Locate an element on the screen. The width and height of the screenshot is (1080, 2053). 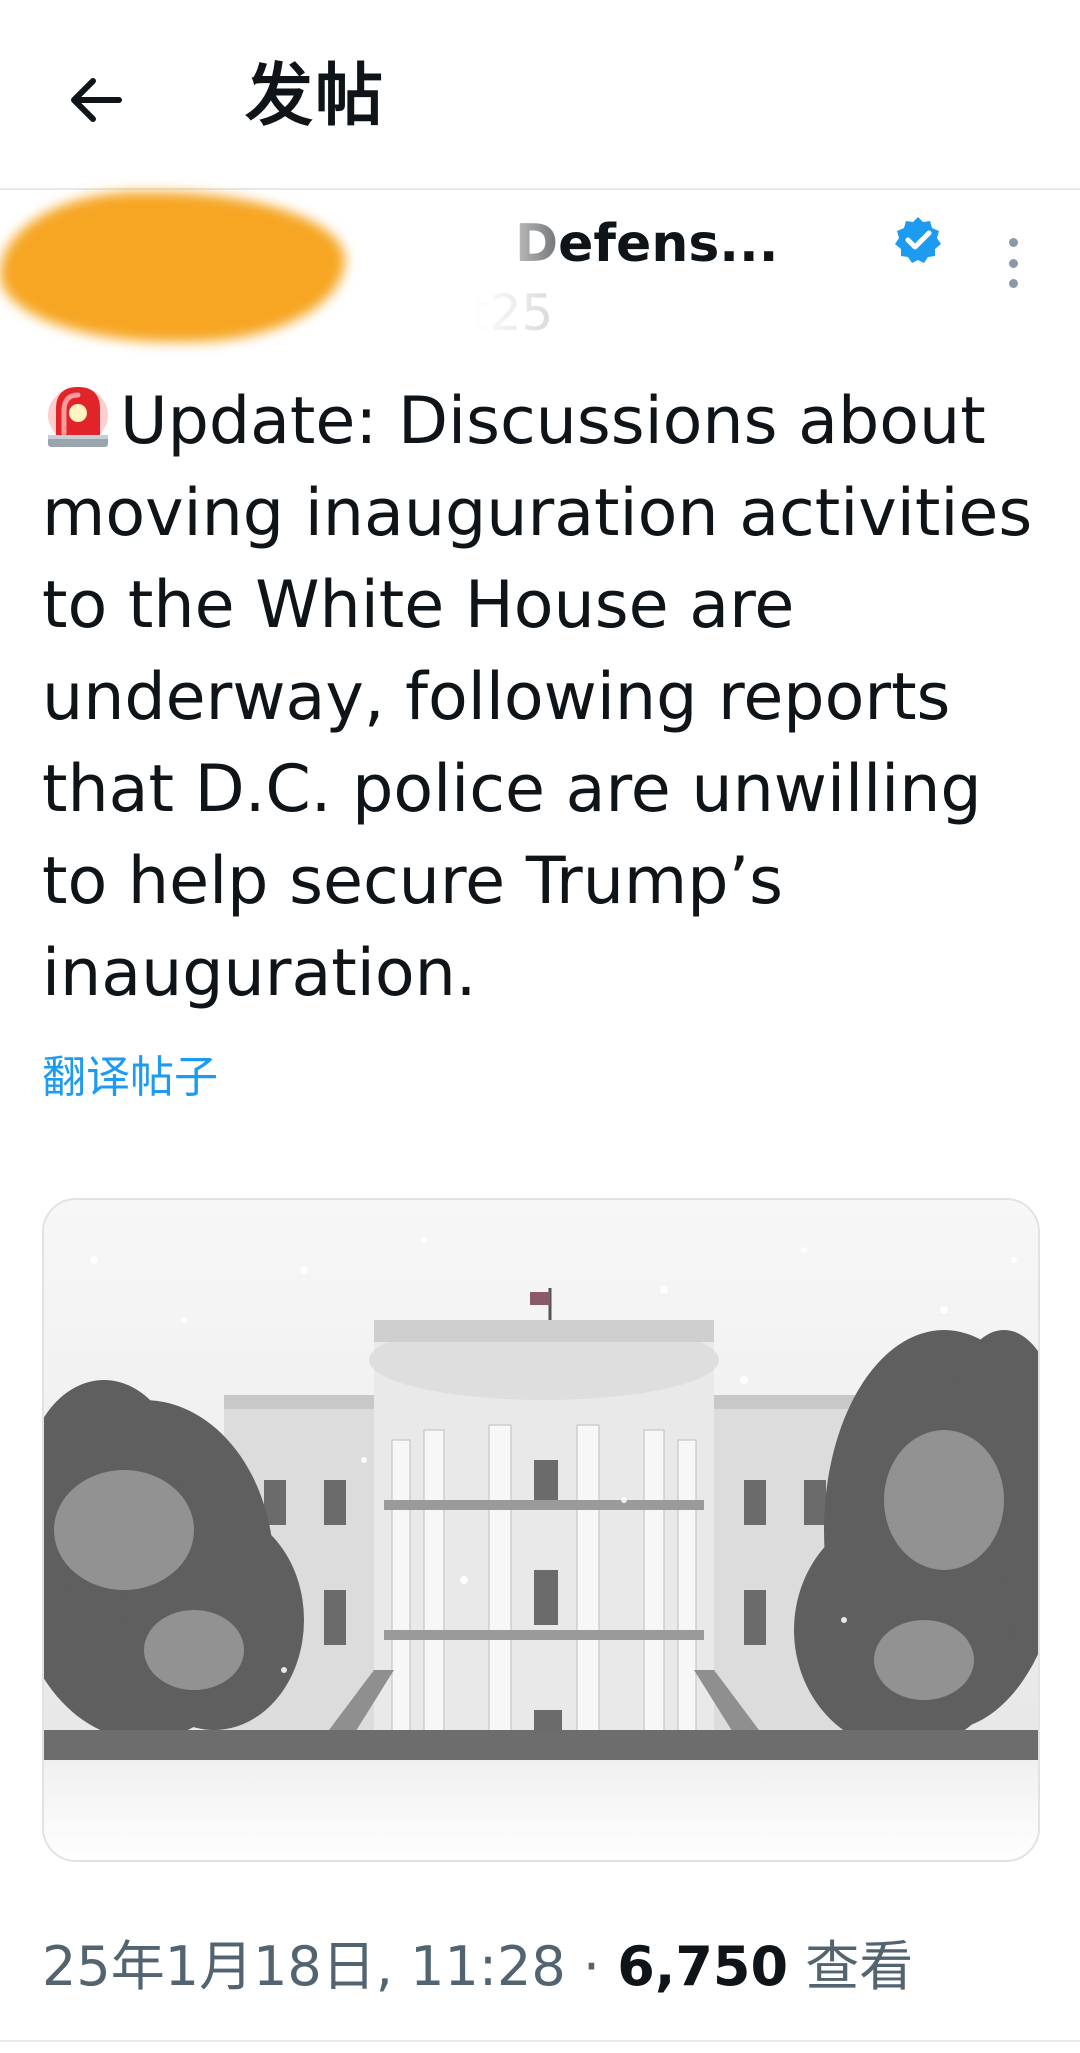
views-count: 6,750 is located at coordinates (703, 1966).